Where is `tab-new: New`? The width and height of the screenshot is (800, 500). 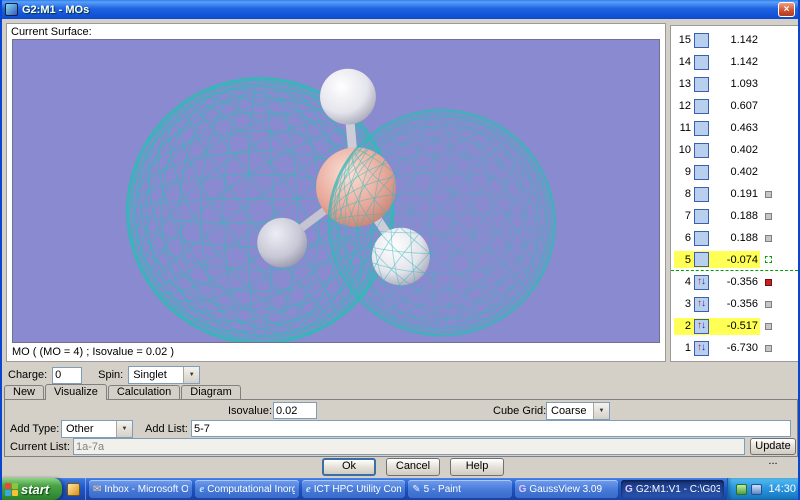
tab-new: New is located at coordinates (24, 392).